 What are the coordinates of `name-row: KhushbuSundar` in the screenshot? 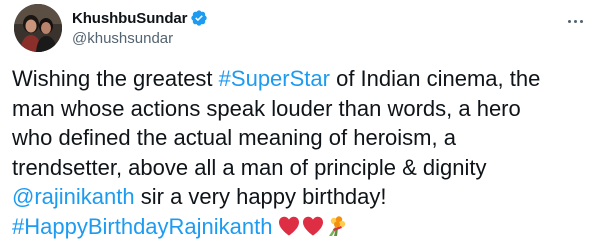 It's located at (316, 18).